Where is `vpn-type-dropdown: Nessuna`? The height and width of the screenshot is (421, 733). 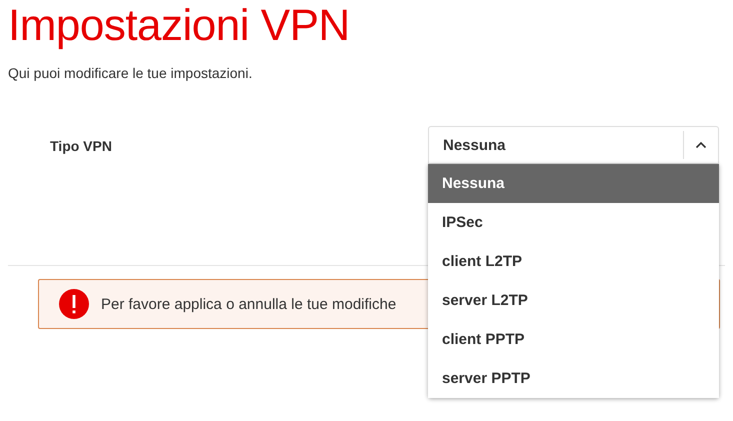 vpn-type-dropdown: Nessuna is located at coordinates (573, 145).